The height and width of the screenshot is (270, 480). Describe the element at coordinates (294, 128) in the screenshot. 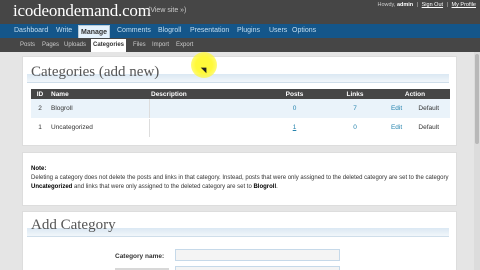

I see `cell-posts-link: 1` at that location.